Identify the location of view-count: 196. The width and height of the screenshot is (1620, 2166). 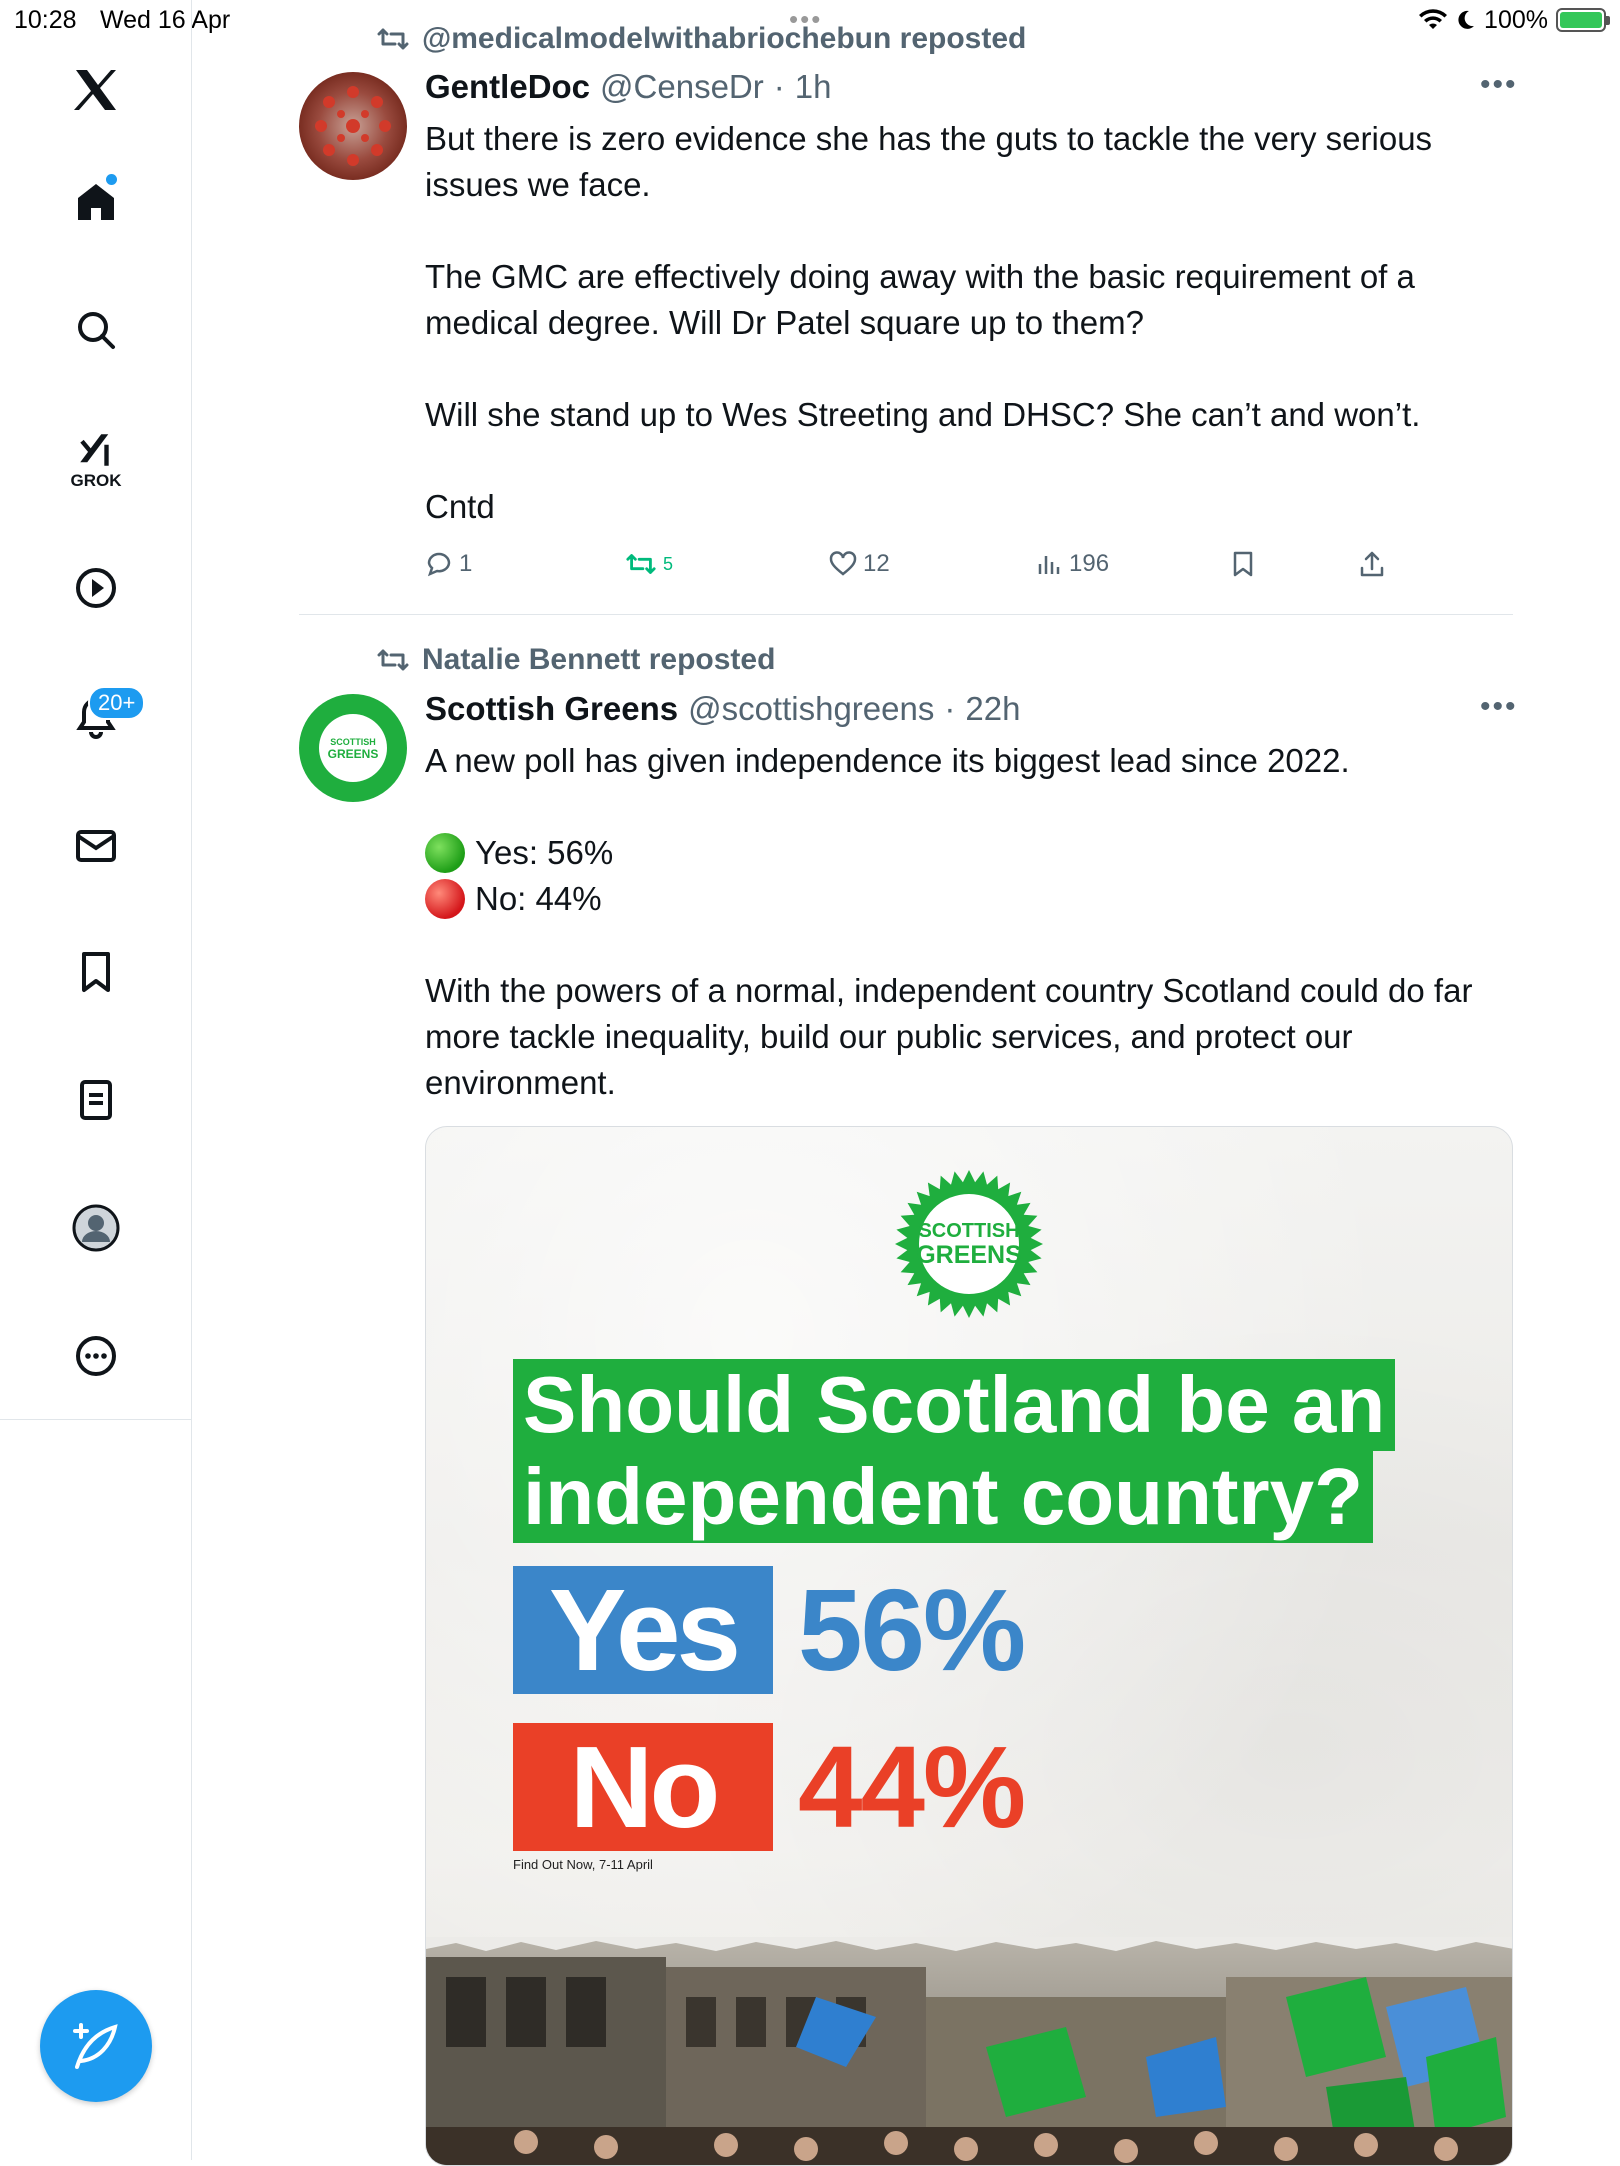
(1089, 563).